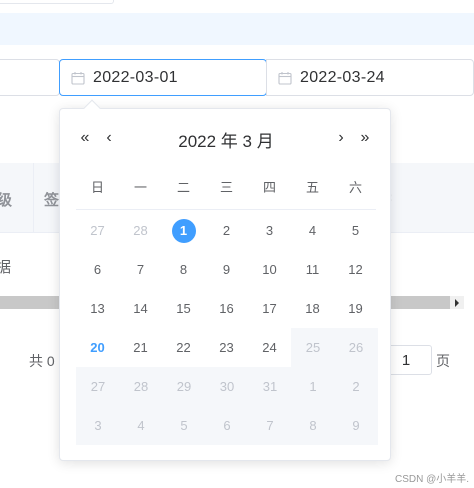  What do you see at coordinates (30, 77) in the screenshot?
I see `left-input-partial` at bounding box center [30, 77].